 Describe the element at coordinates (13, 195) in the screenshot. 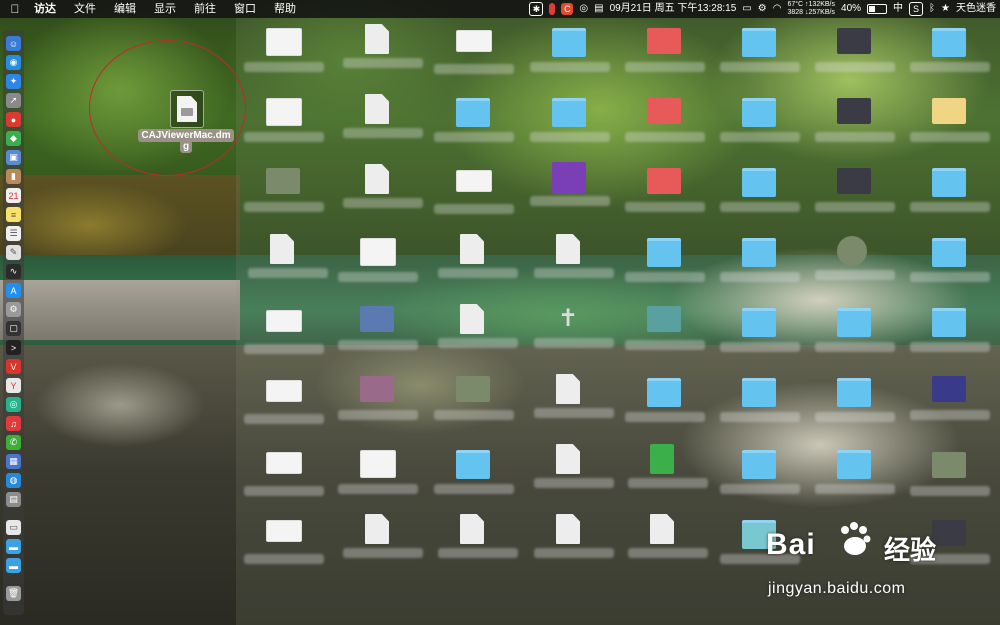

I see `calendar-app-icon: 21` at that location.